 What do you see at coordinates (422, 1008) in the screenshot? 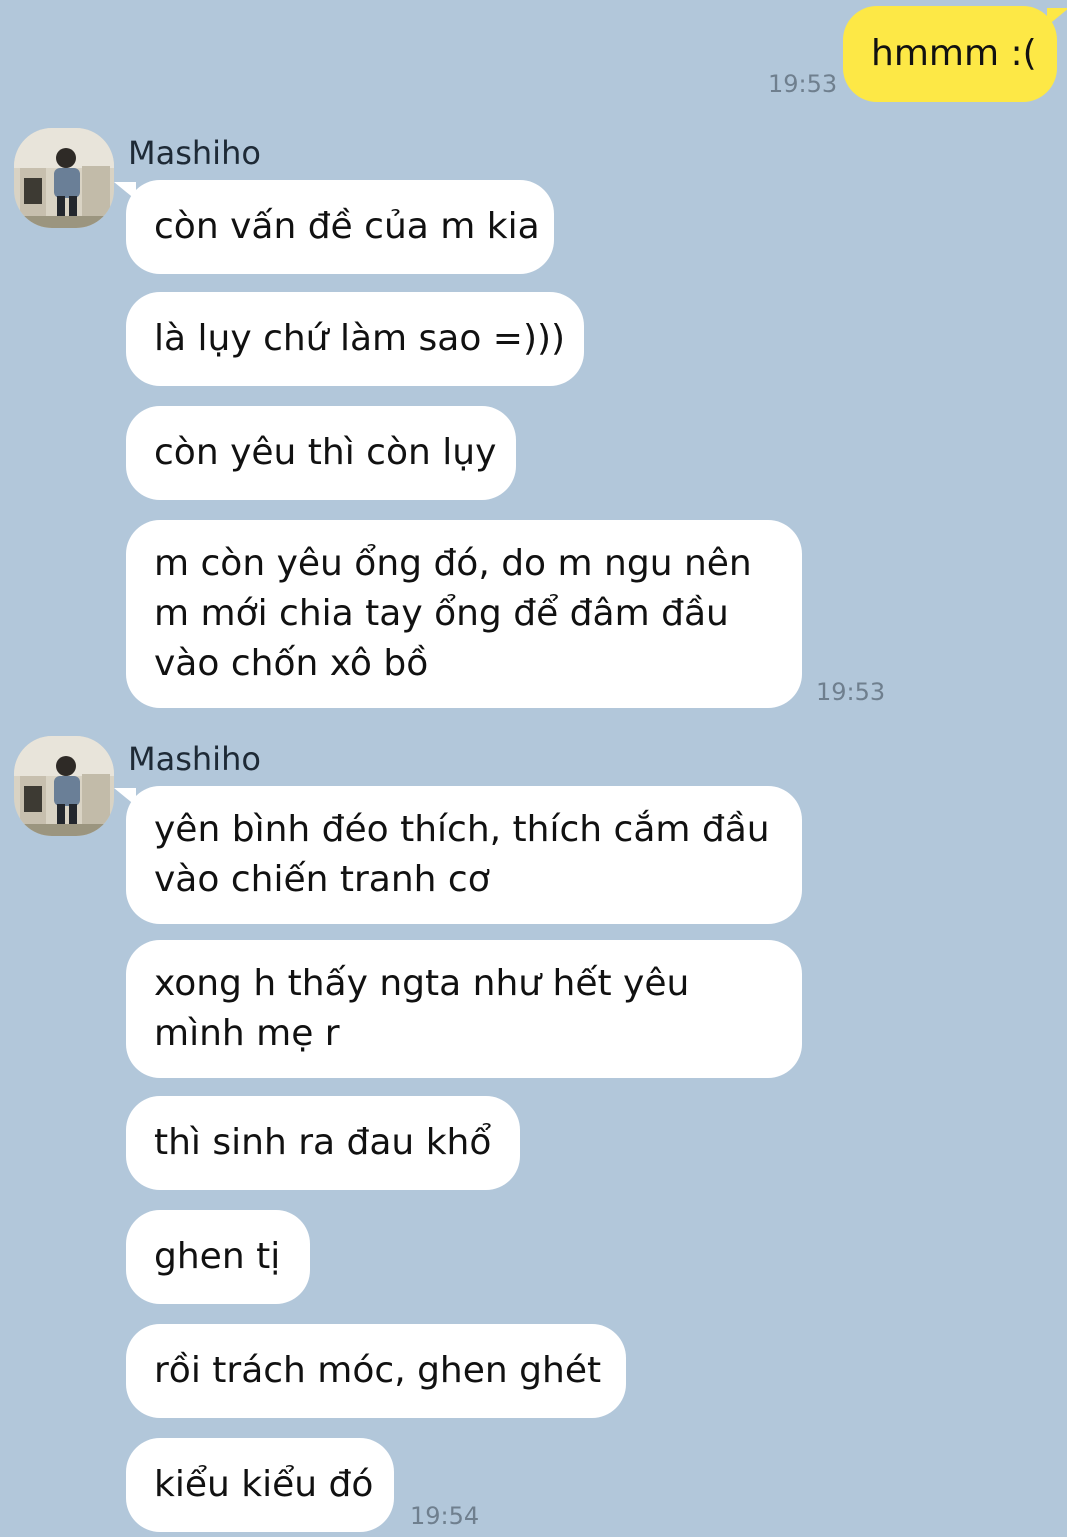
I see `message-text: xong h thấy ngta như hết yêu mình mẹ r` at bounding box center [422, 1008].